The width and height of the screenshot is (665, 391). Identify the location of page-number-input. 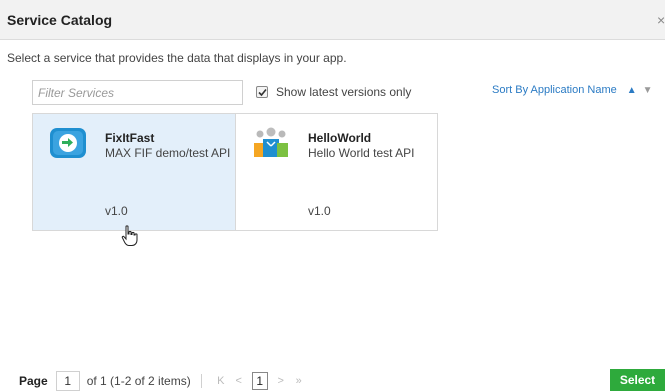
(67, 381).